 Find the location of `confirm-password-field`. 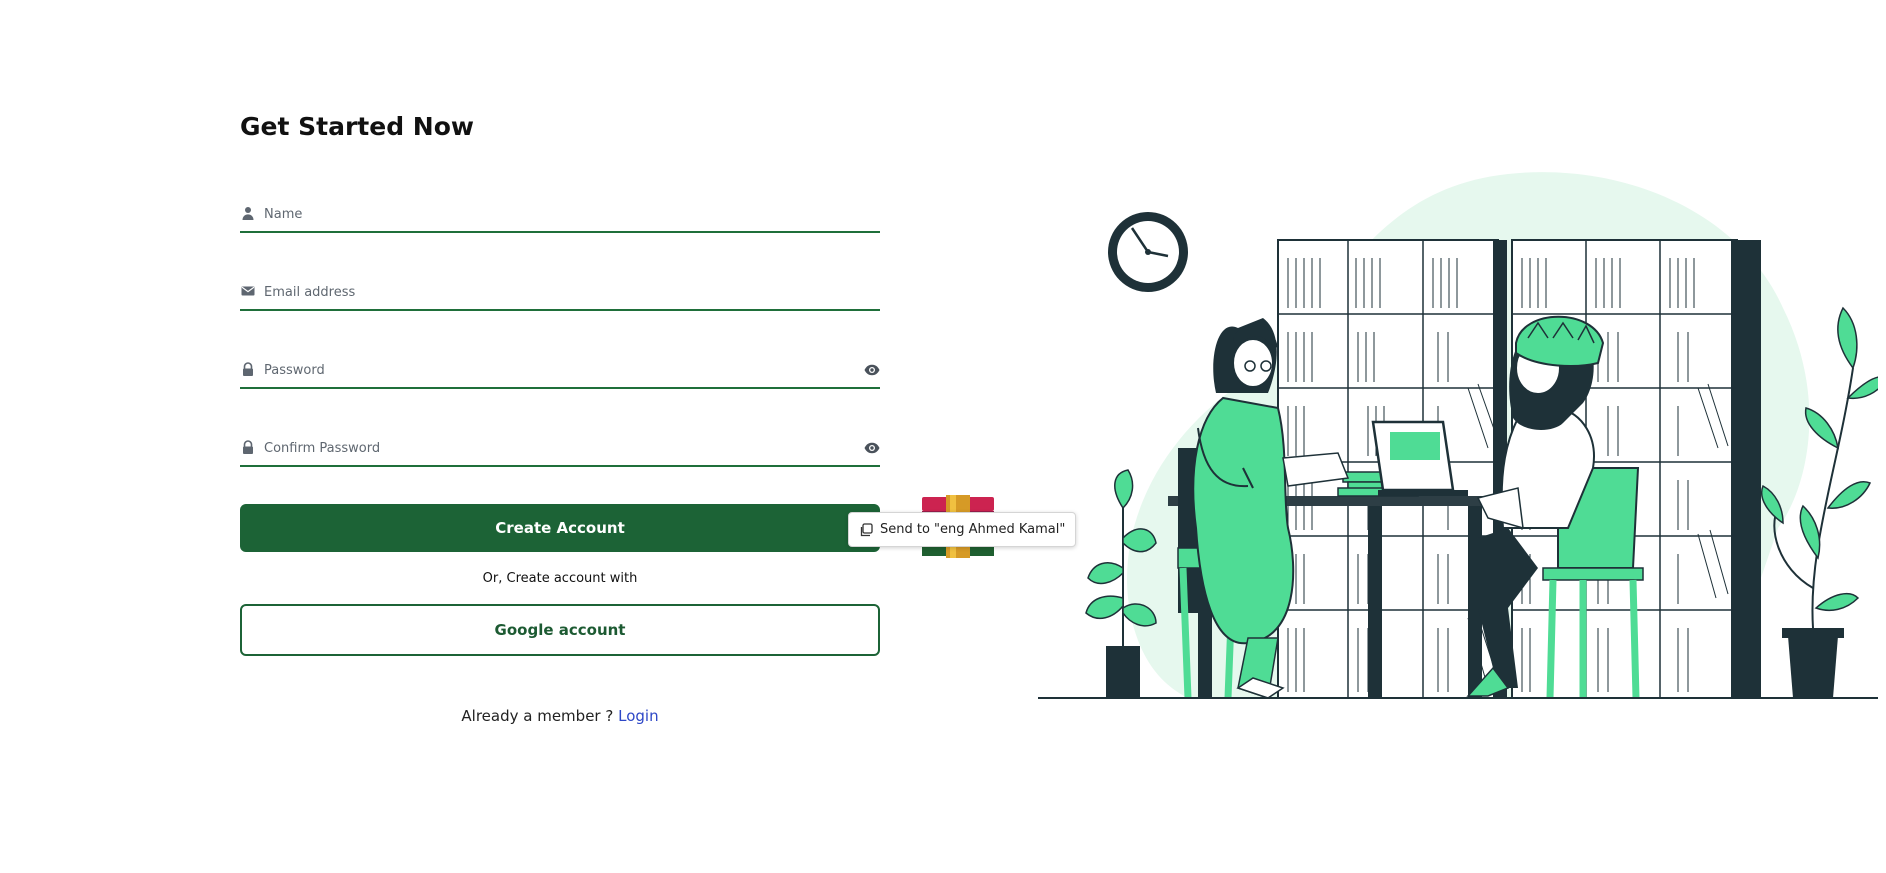

confirm-password-field is located at coordinates (560, 447).